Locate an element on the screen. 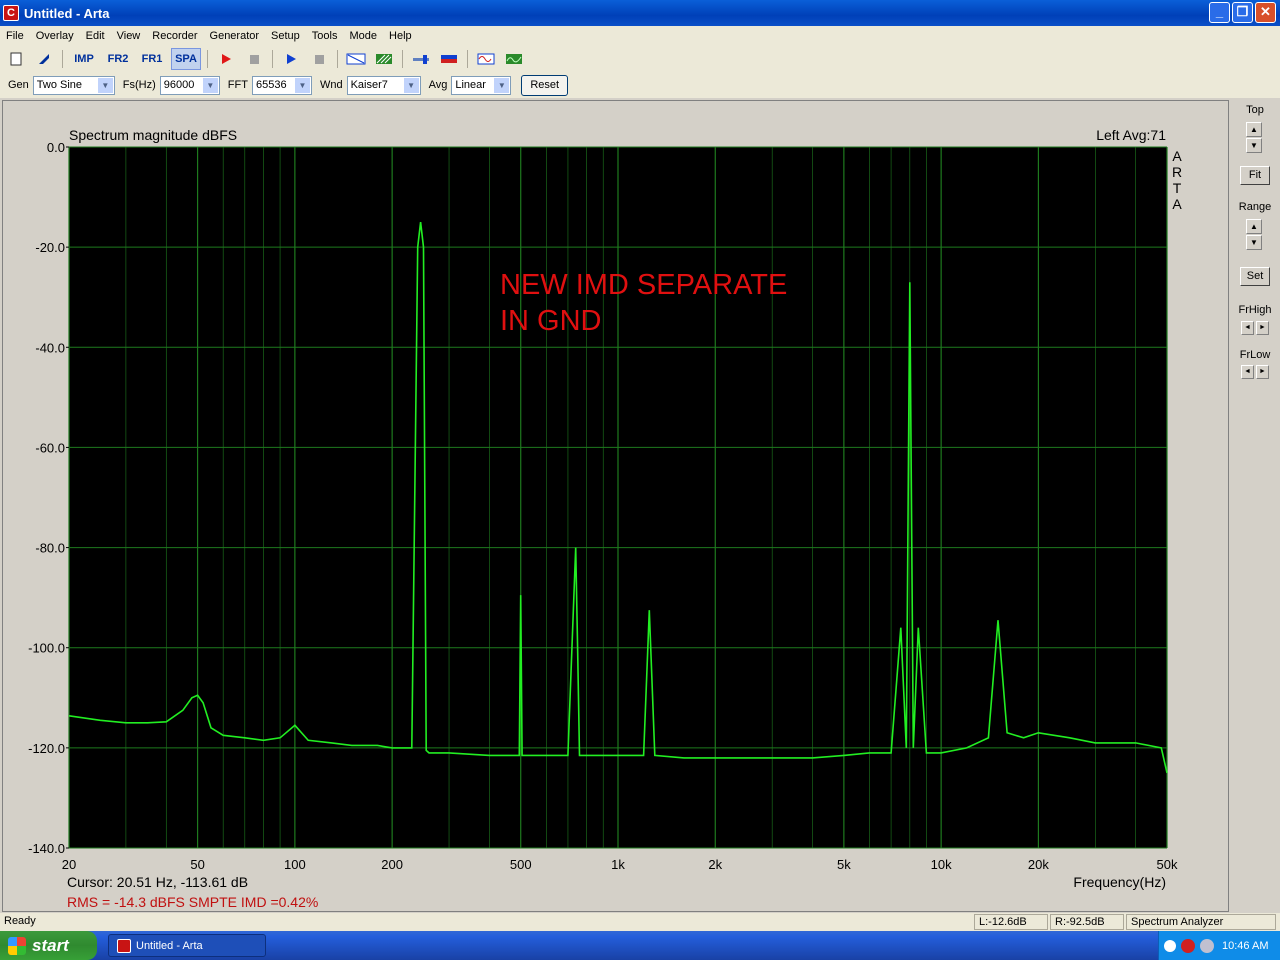 The image size is (1280, 960). x-tick-label: 500 is located at coordinates (521, 864).